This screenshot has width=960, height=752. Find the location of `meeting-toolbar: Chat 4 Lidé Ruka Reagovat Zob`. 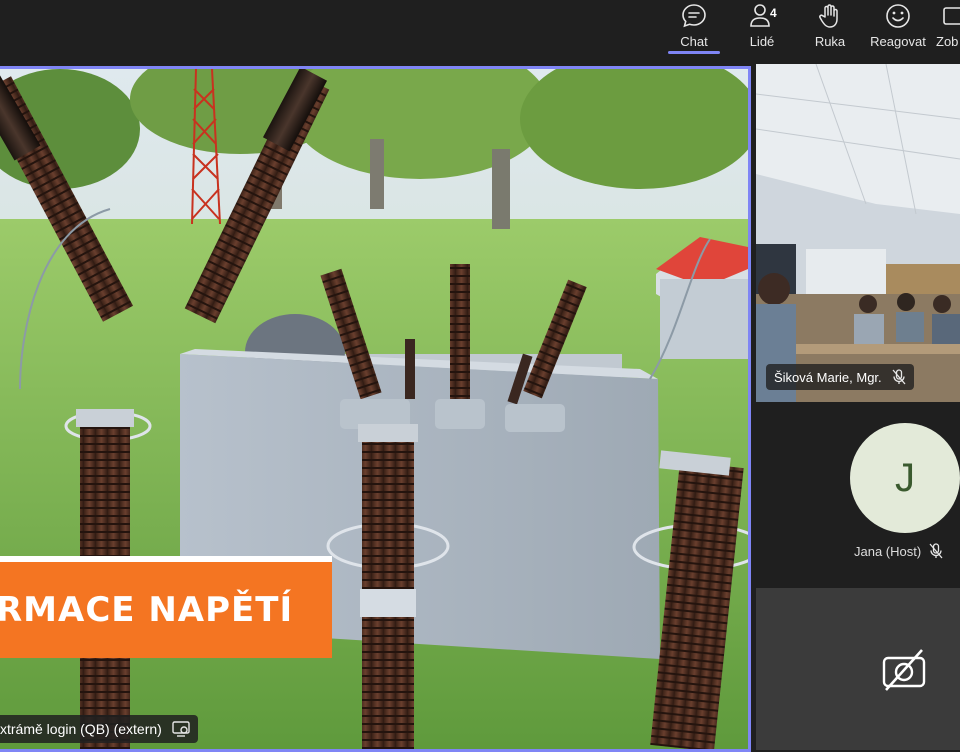

meeting-toolbar: Chat 4 Lidé Ruka Reagovat Zob is located at coordinates (480, 31).